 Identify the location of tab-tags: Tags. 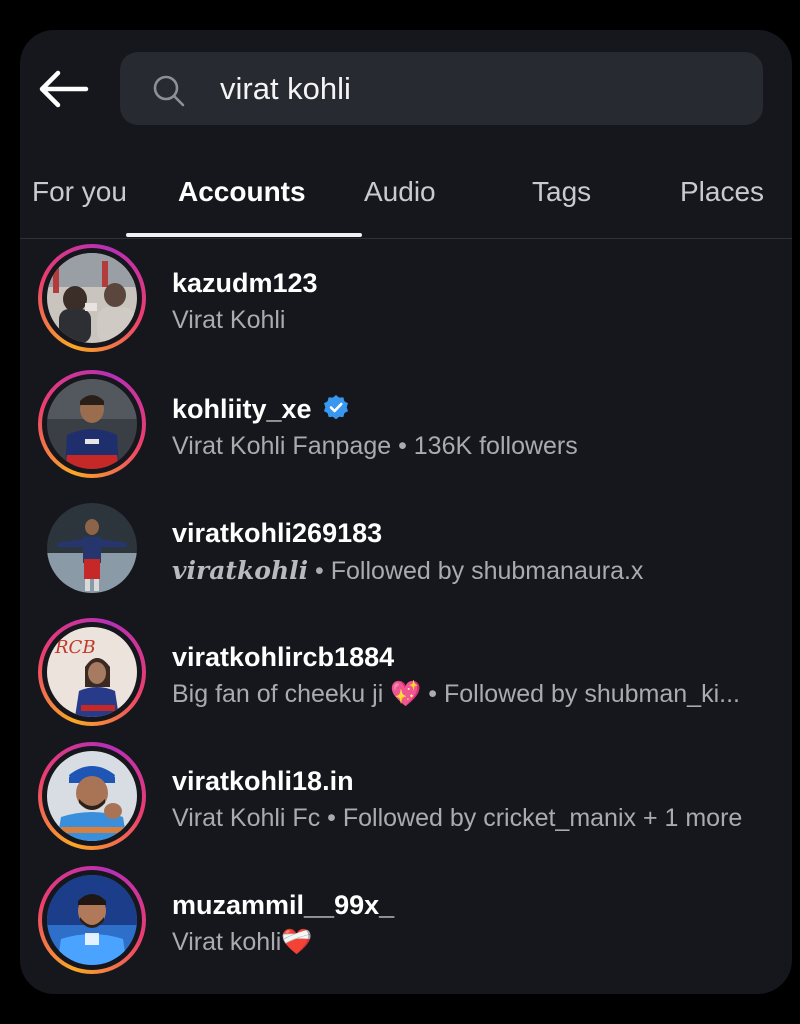
(561, 194).